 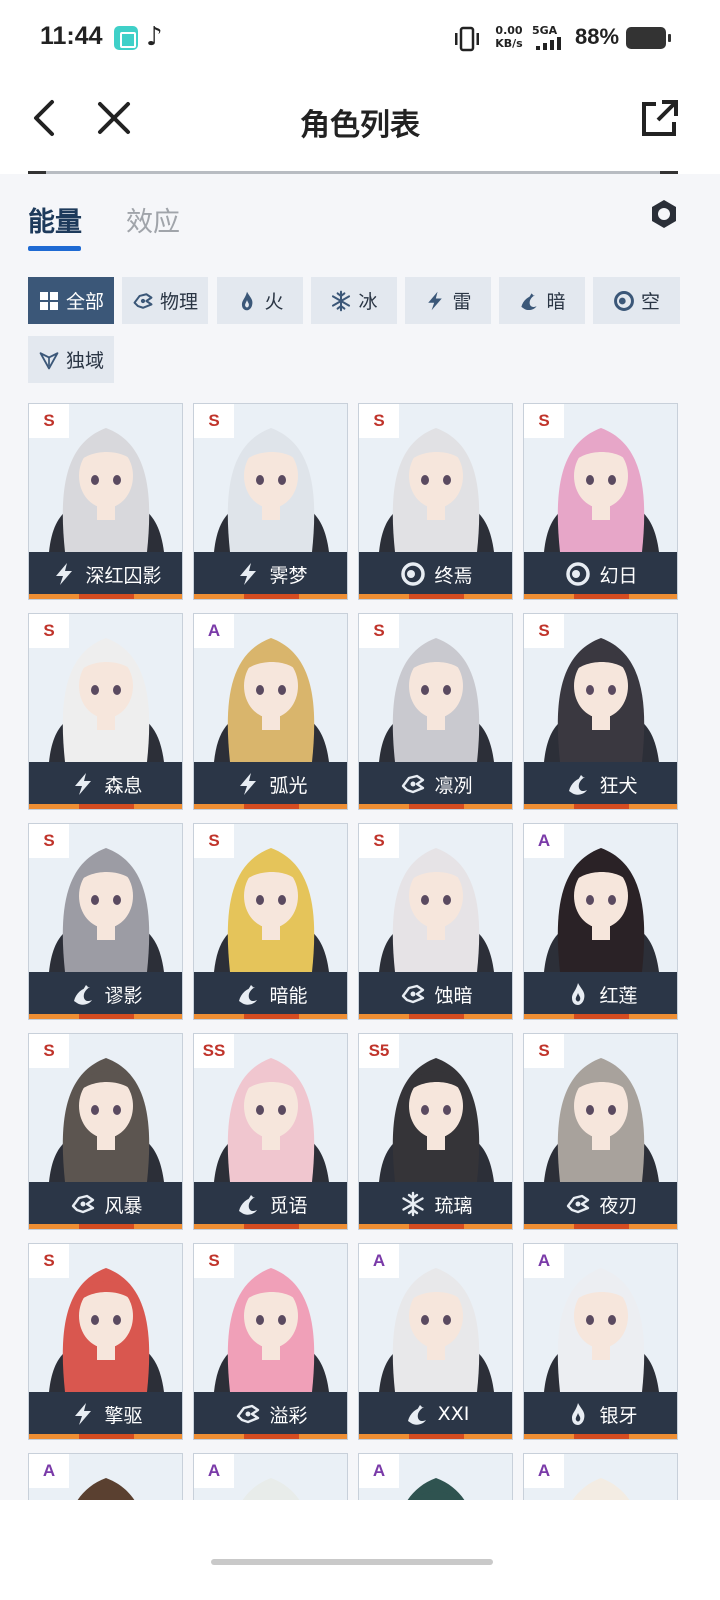 I want to click on character-name: 狂犬, so click(x=618, y=785).